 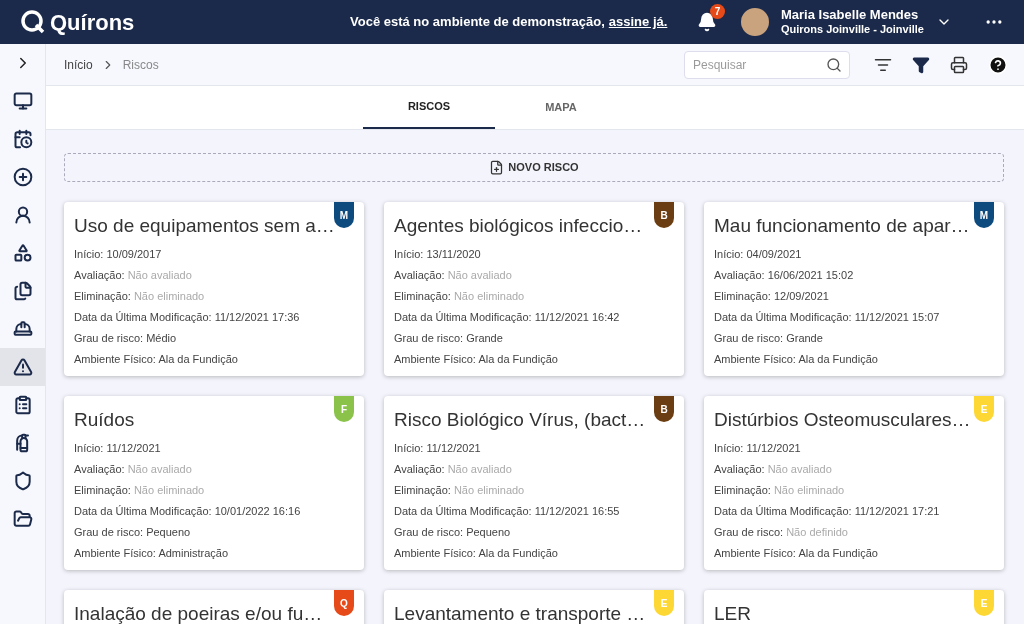 What do you see at coordinates (214, 256) in the screenshot?
I see `card-field: Início: 10/09/2017` at bounding box center [214, 256].